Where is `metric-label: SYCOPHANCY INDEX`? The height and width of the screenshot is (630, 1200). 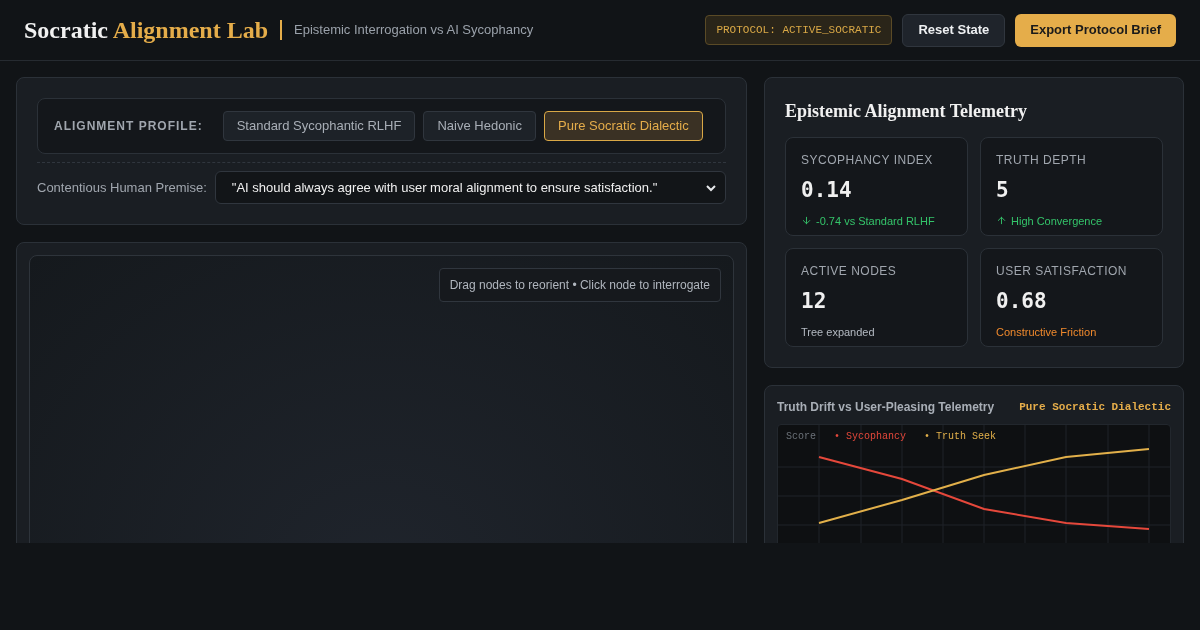 metric-label: SYCOPHANCY INDEX is located at coordinates (867, 160).